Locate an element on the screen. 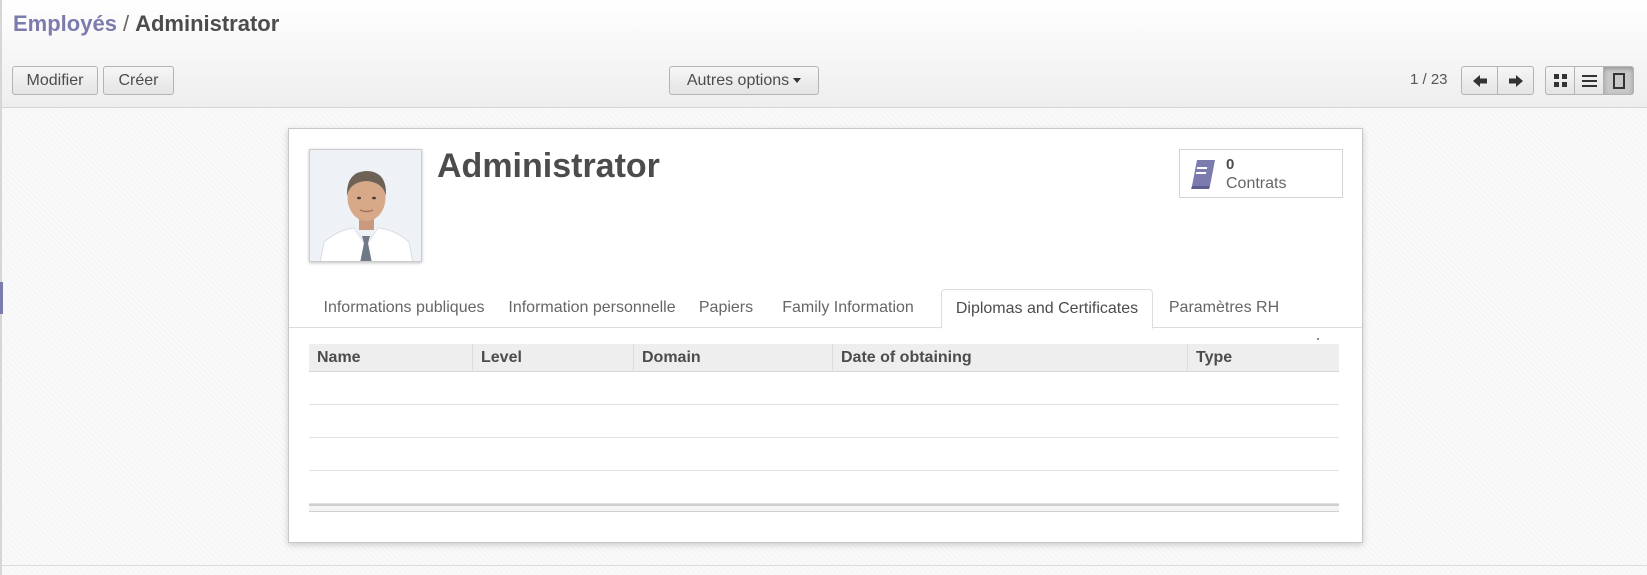 This screenshot has height=575, width=1647. breadcrumb: Employés / Administrator is located at coordinates (146, 24).